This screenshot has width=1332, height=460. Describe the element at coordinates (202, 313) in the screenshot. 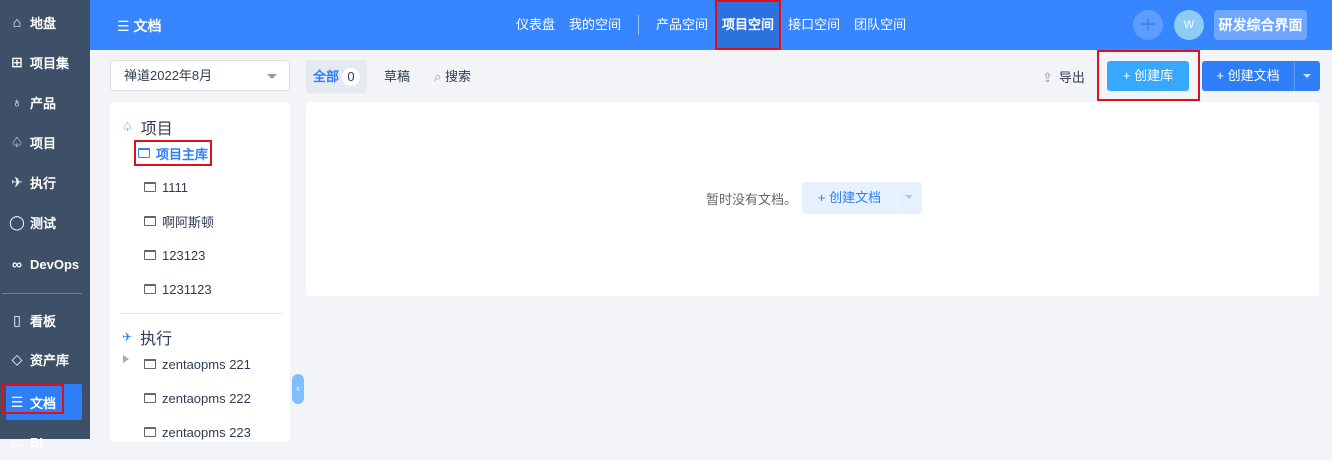

I see `tree-divider` at that location.